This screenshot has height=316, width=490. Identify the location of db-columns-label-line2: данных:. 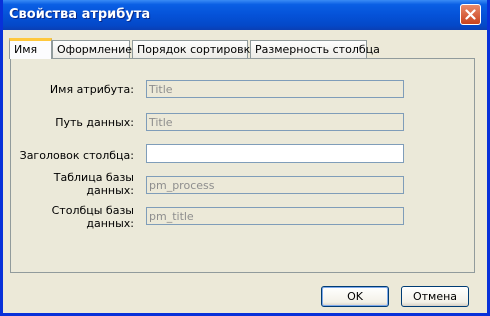
(110, 223).